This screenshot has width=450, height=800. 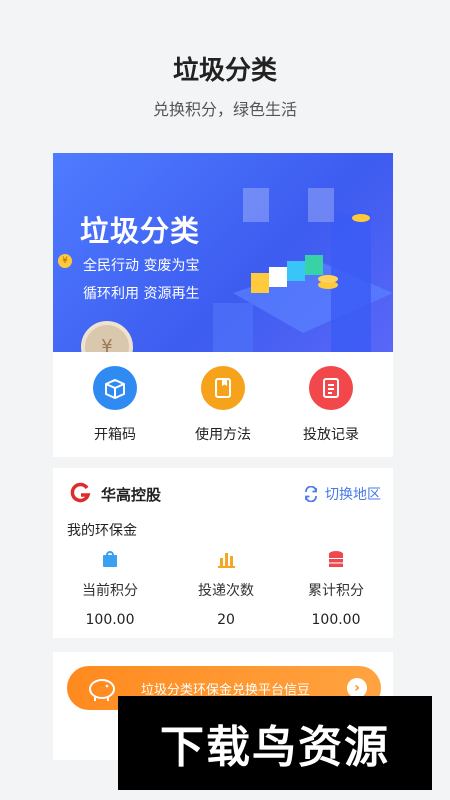 What do you see at coordinates (275, 743) in the screenshot?
I see `watermark: 下载鸟资源` at bounding box center [275, 743].